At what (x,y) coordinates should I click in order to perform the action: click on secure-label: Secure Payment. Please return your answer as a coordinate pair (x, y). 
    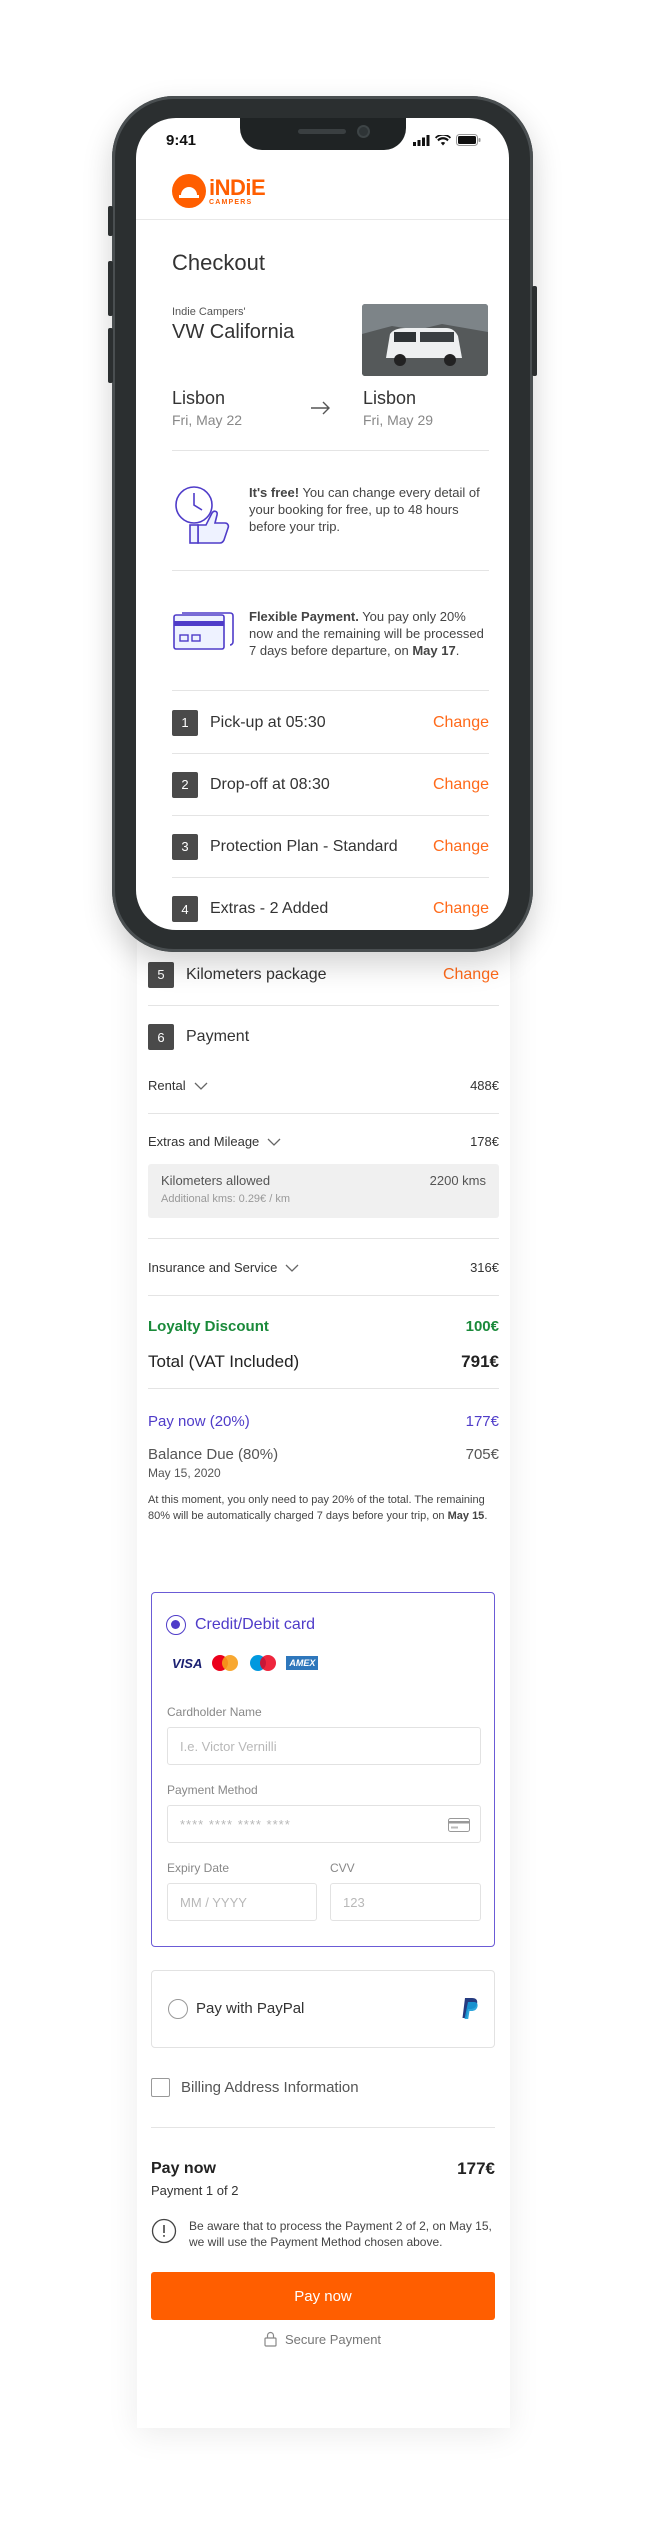
    Looking at the image, I should click on (333, 2339).